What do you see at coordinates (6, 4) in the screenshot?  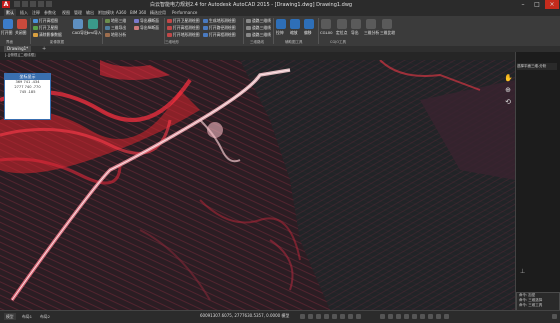 I see `app-logo: A` at bounding box center [6, 4].